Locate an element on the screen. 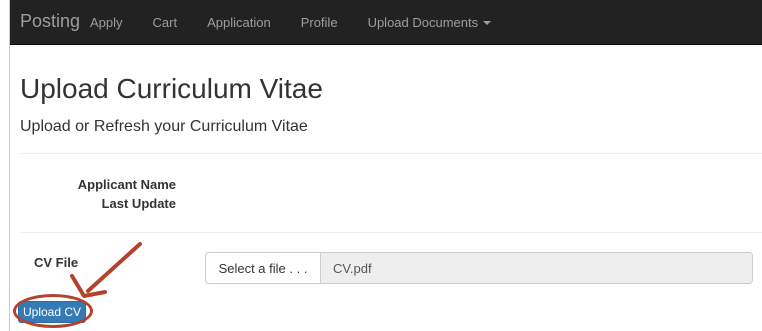  page-subtitle: Upload or Refresh your Curriculum Vitae is located at coordinates (164, 126).